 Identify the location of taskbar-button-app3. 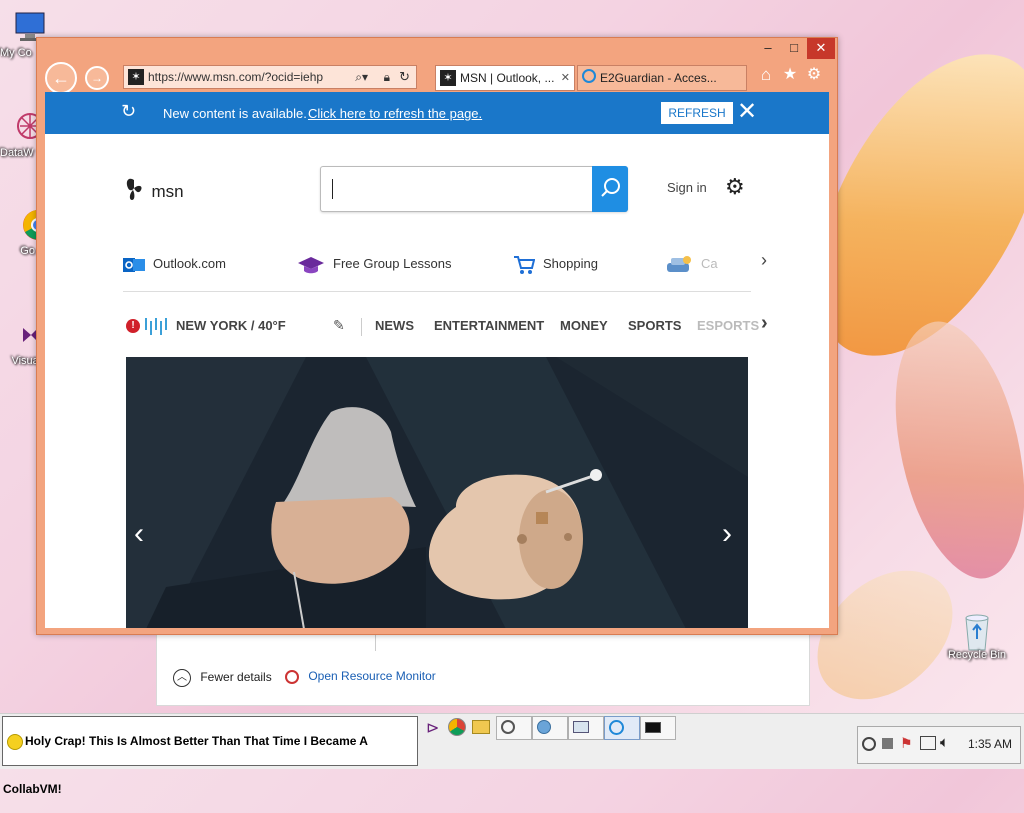
(586, 728).